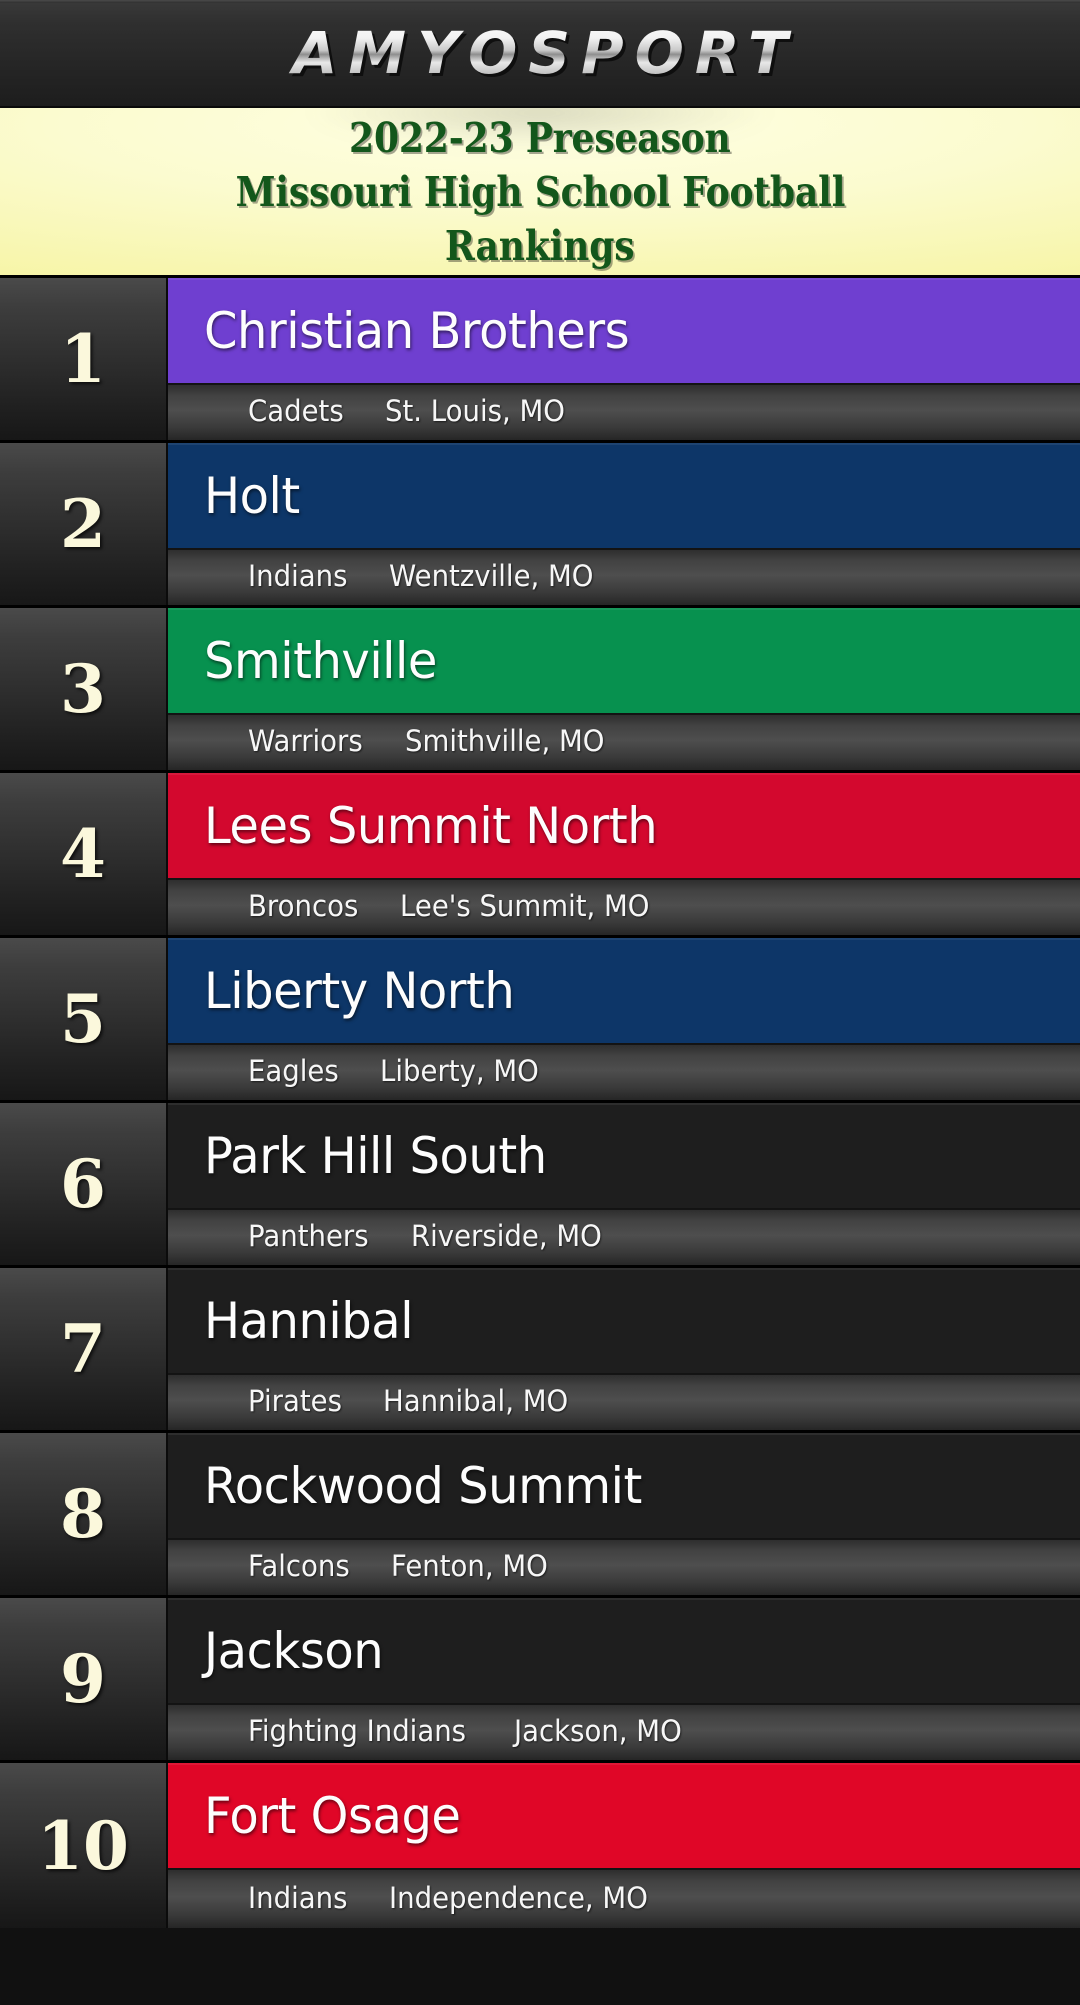 The image size is (1080, 2005). Describe the element at coordinates (624, 990) in the screenshot. I see `team-color-band: Liberty North` at that location.